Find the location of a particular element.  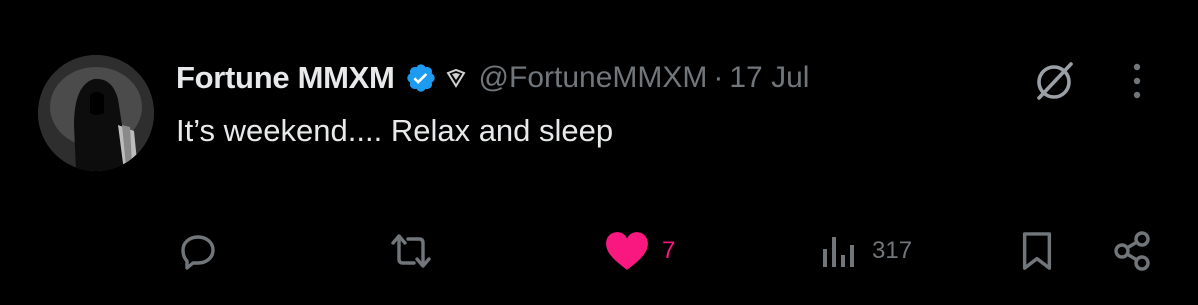

timestamp: 17 Jul is located at coordinates (769, 78).